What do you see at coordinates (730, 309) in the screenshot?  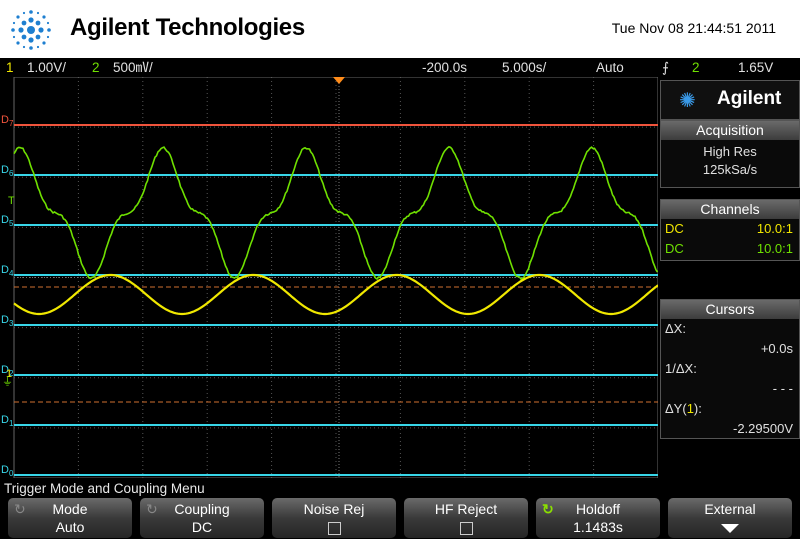 I see `cursors-title: Cursors` at bounding box center [730, 309].